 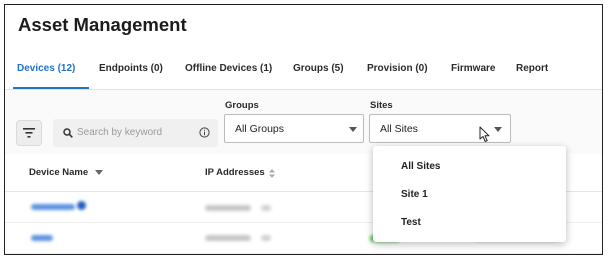 What do you see at coordinates (318, 68) in the screenshot?
I see `tab-groups: Groups (5)` at bounding box center [318, 68].